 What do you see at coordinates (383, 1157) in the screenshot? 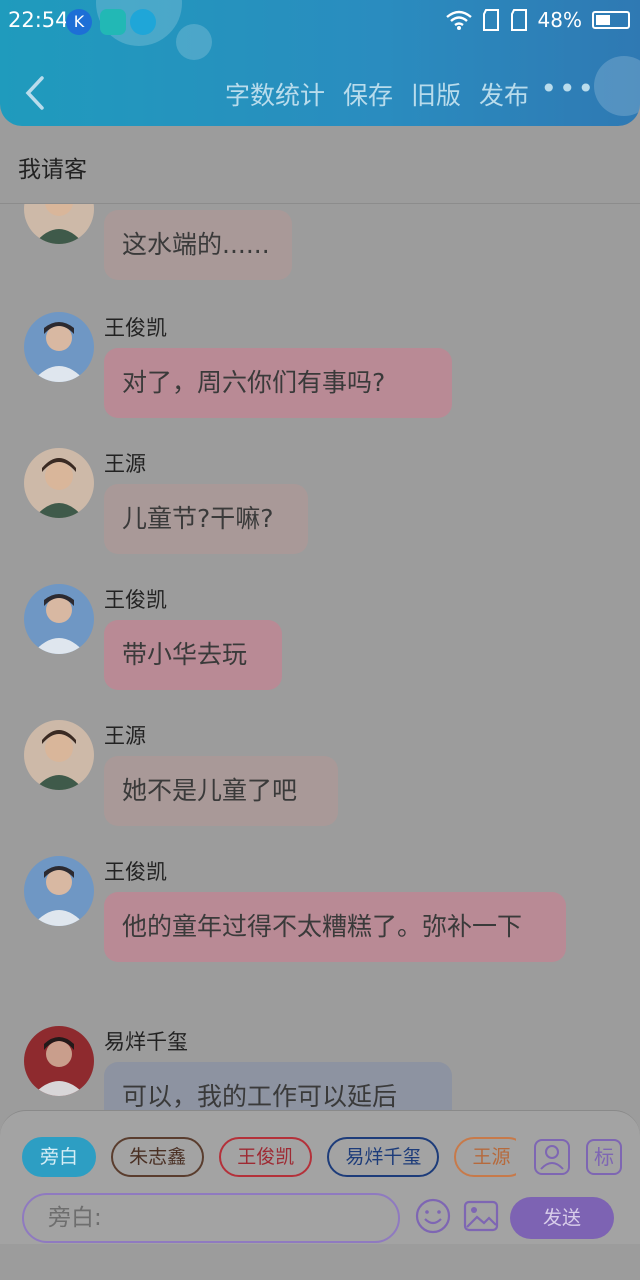
I see `role-chip-yiyangqianxi: 易烊千玺` at bounding box center [383, 1157].